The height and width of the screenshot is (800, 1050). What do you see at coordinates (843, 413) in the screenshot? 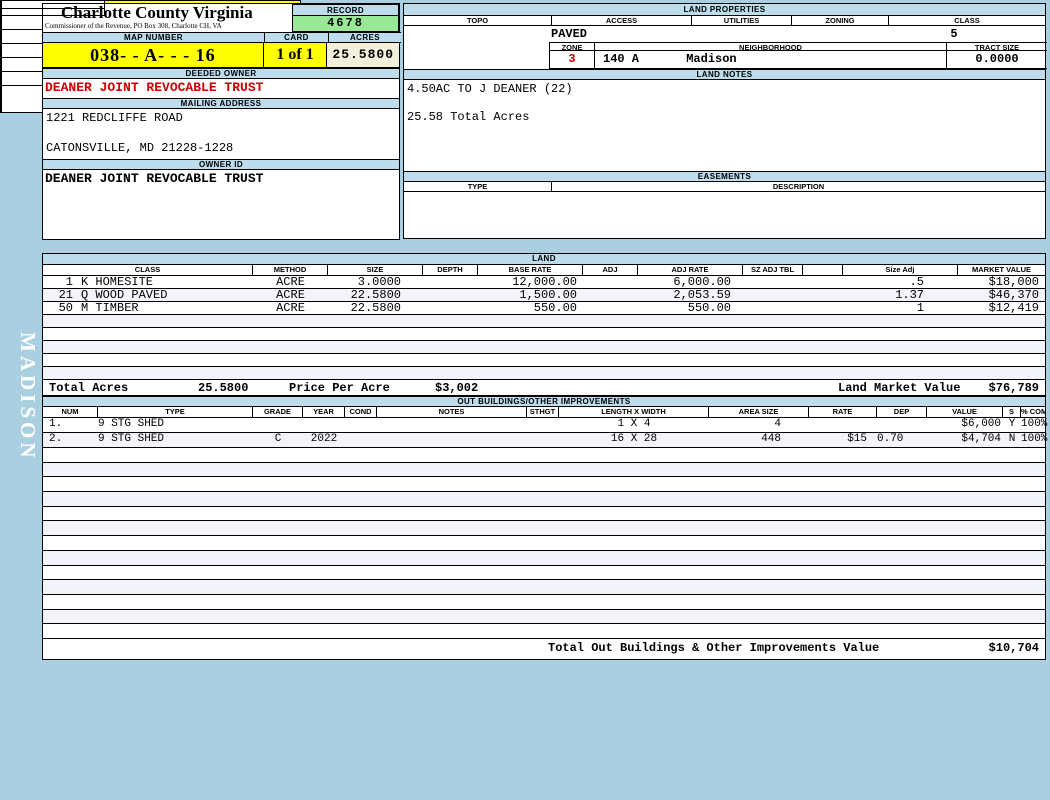
I see `ob-col-rate: RATE` at bounding box center [843, 413].